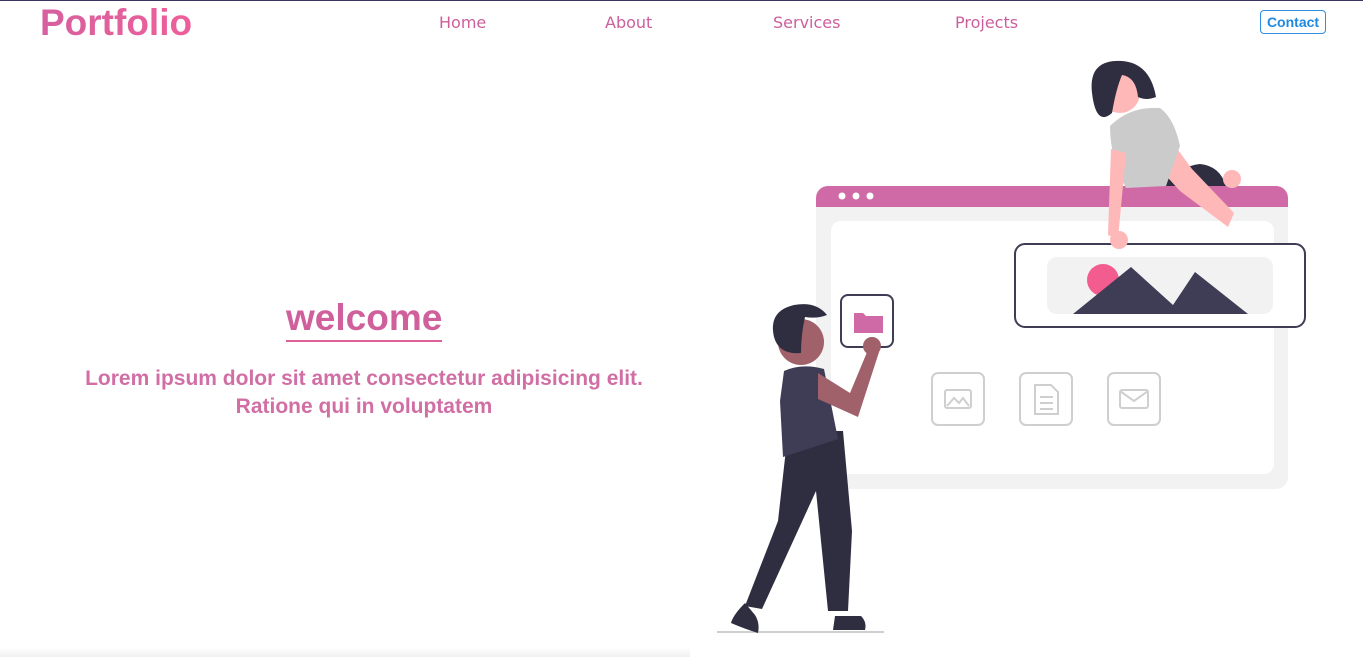  I want to click on image-icon, so click(958, 399).